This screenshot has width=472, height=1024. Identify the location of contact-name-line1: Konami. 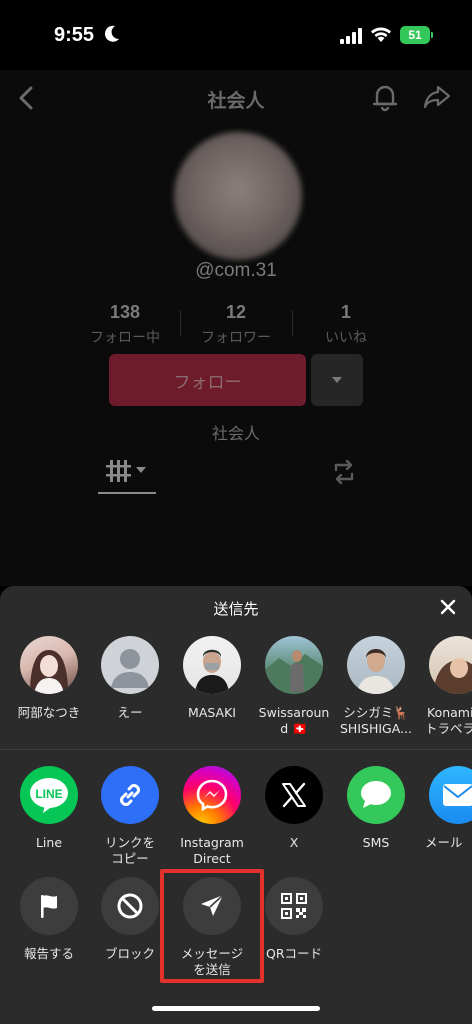
(449, 712).